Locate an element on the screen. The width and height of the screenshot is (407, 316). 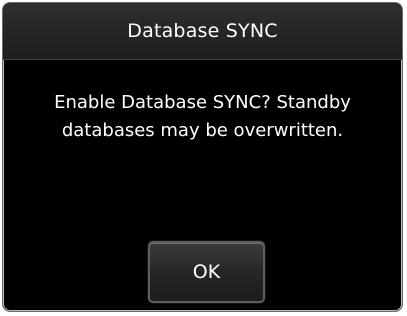
dialog-message-line-1: Enable Database SYNC? Standby is located at coordinates (202, 102).